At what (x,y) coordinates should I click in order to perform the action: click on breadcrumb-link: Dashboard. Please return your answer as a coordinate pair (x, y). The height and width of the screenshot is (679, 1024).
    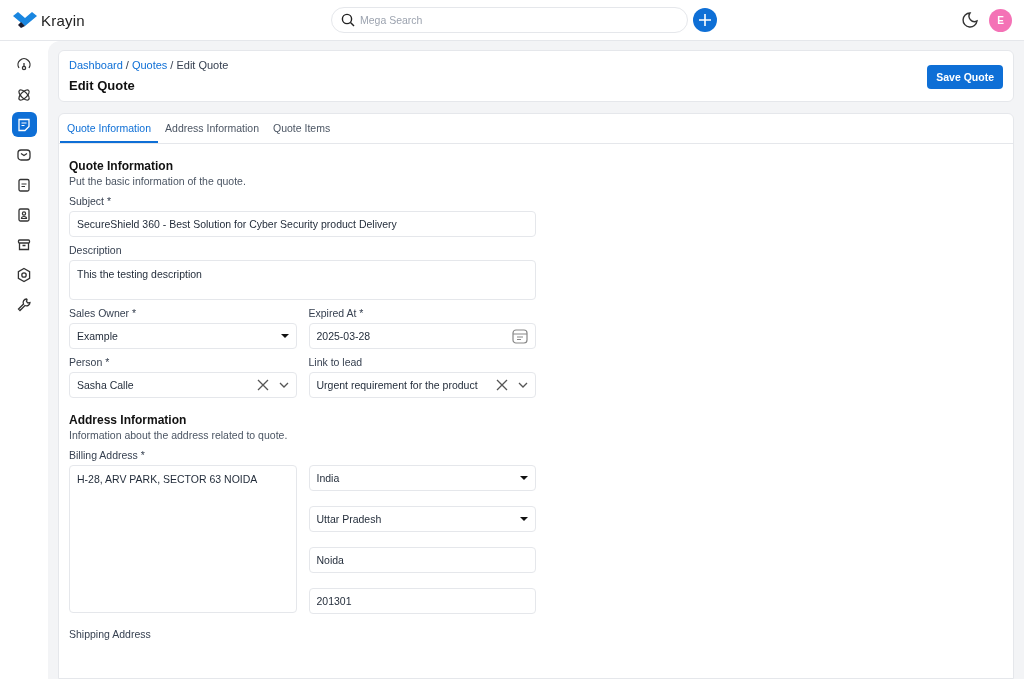
    Looking at the image, I should click on (96, 65).